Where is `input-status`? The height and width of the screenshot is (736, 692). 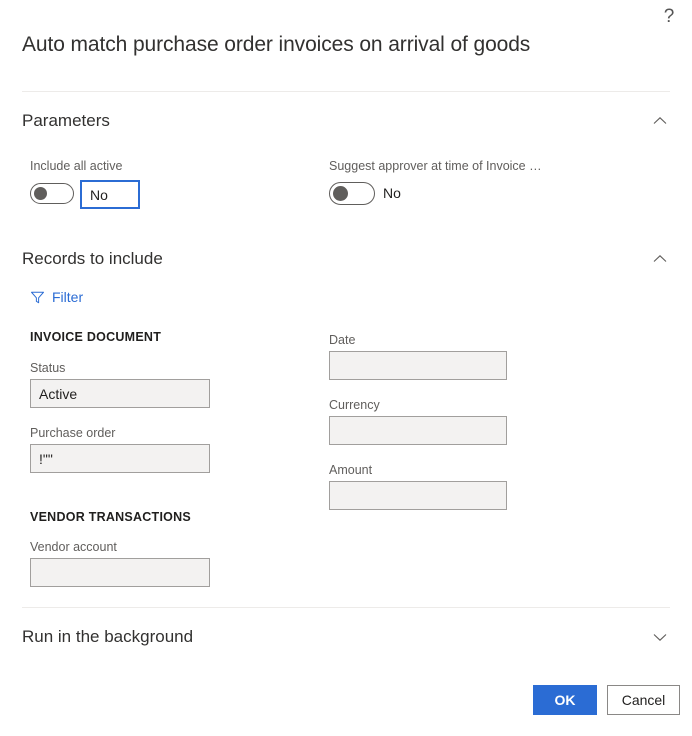 input-status is located at coordinates (120, 393).